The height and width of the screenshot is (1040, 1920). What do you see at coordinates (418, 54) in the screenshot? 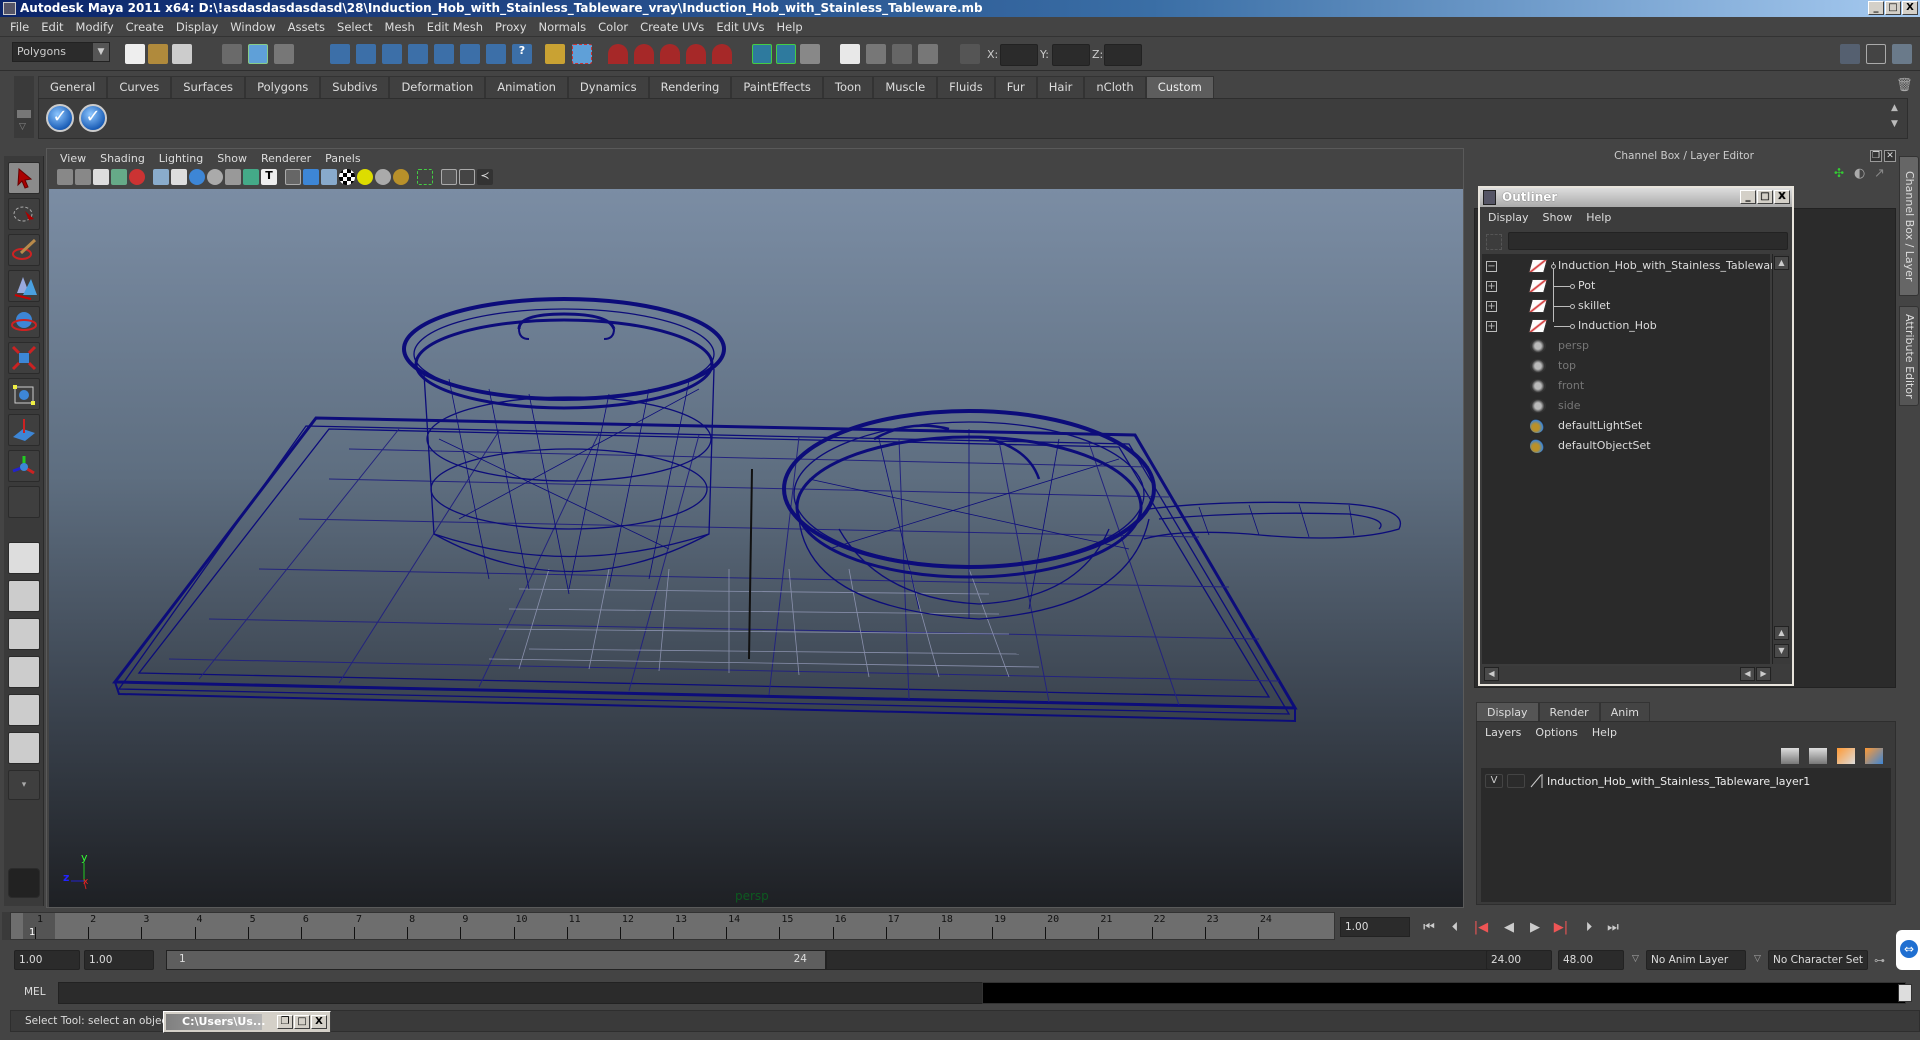
I see `snap-view-plane-icon` at bounding box center [418, 54].